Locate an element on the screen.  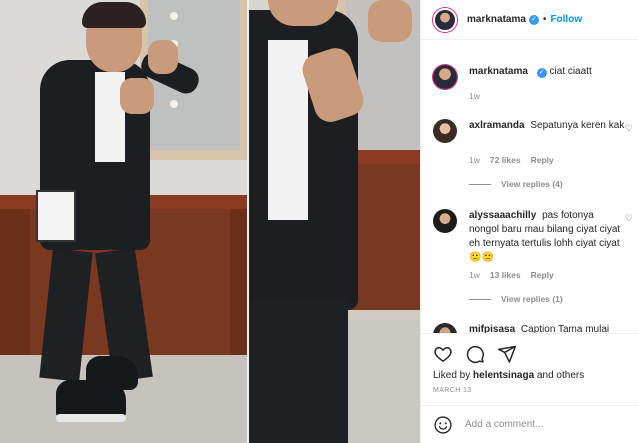
view-replies-label: View replies (1) is located at coordinates (532, 299).